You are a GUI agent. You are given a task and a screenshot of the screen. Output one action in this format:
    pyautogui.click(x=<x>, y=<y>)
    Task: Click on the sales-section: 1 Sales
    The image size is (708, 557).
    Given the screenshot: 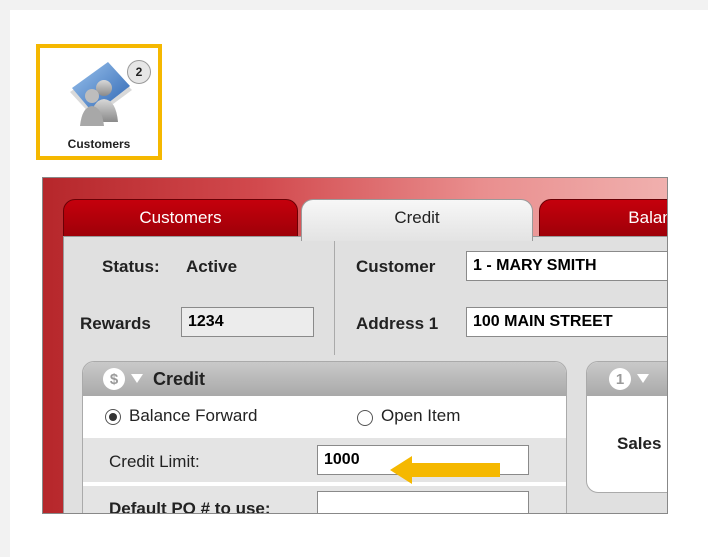 What is the action you would take?
    pyautogui.click(x=626, y=427)
    